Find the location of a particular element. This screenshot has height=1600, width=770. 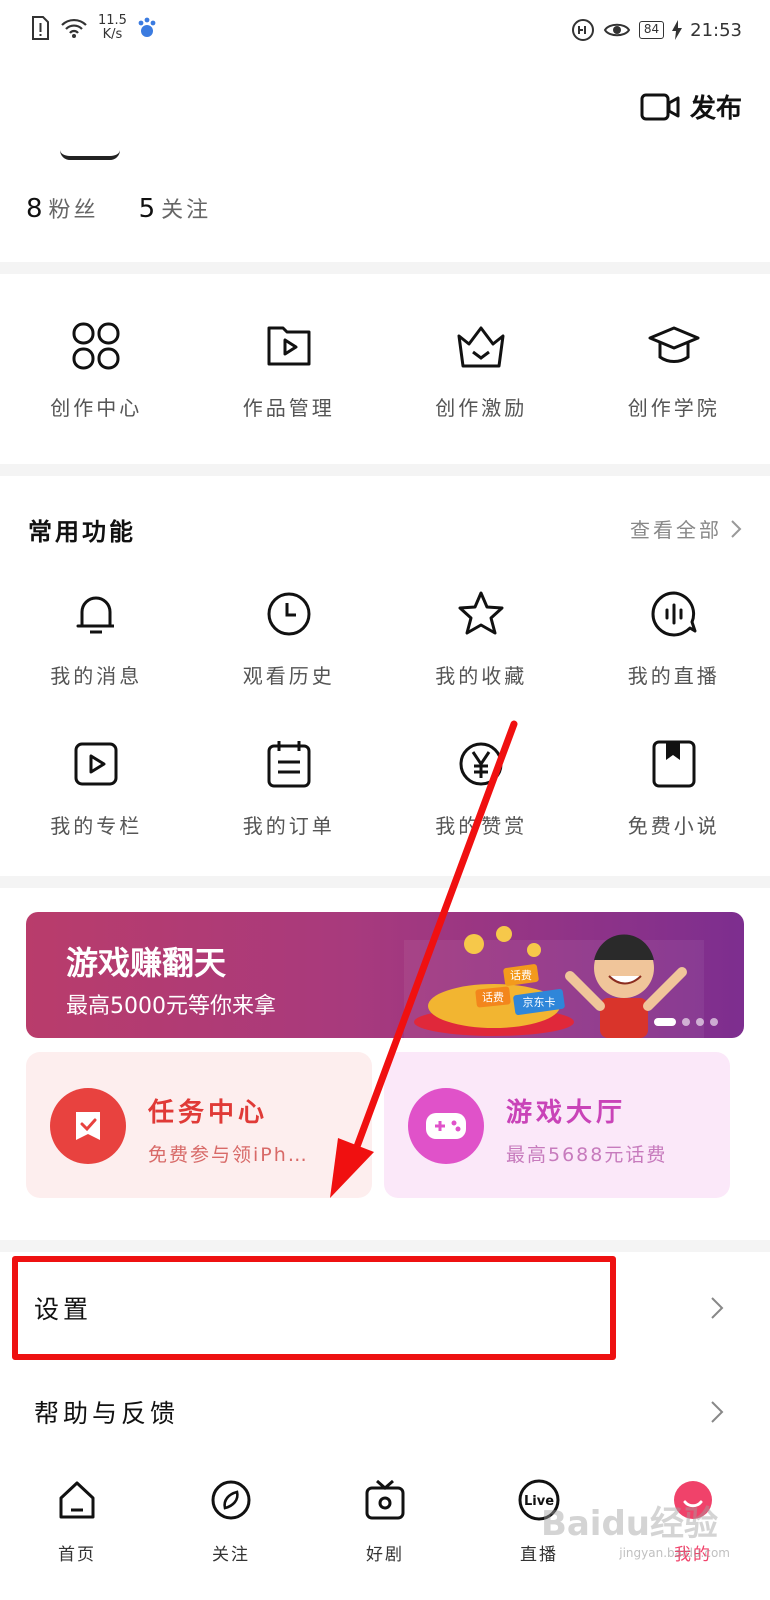

home-icon is located at coordinates (77, 1500).